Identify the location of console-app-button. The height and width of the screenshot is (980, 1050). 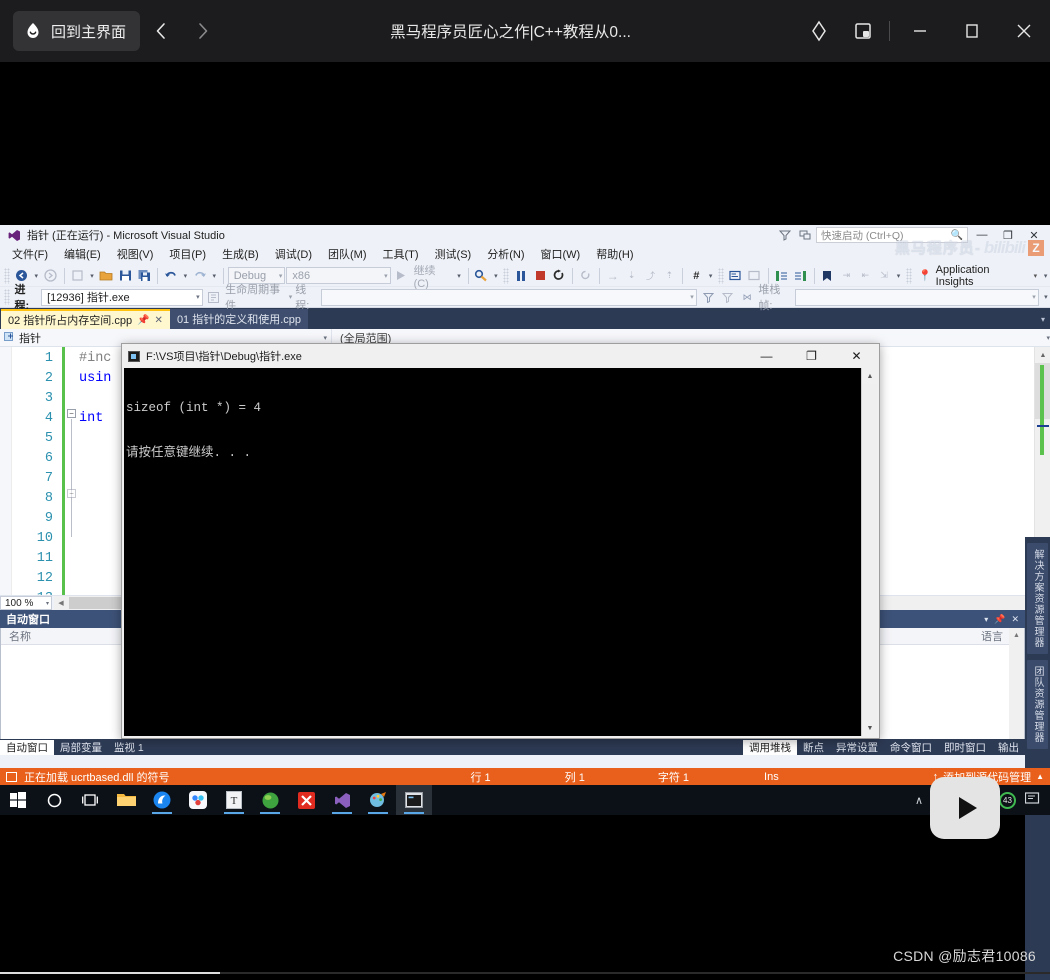
(414, 800).